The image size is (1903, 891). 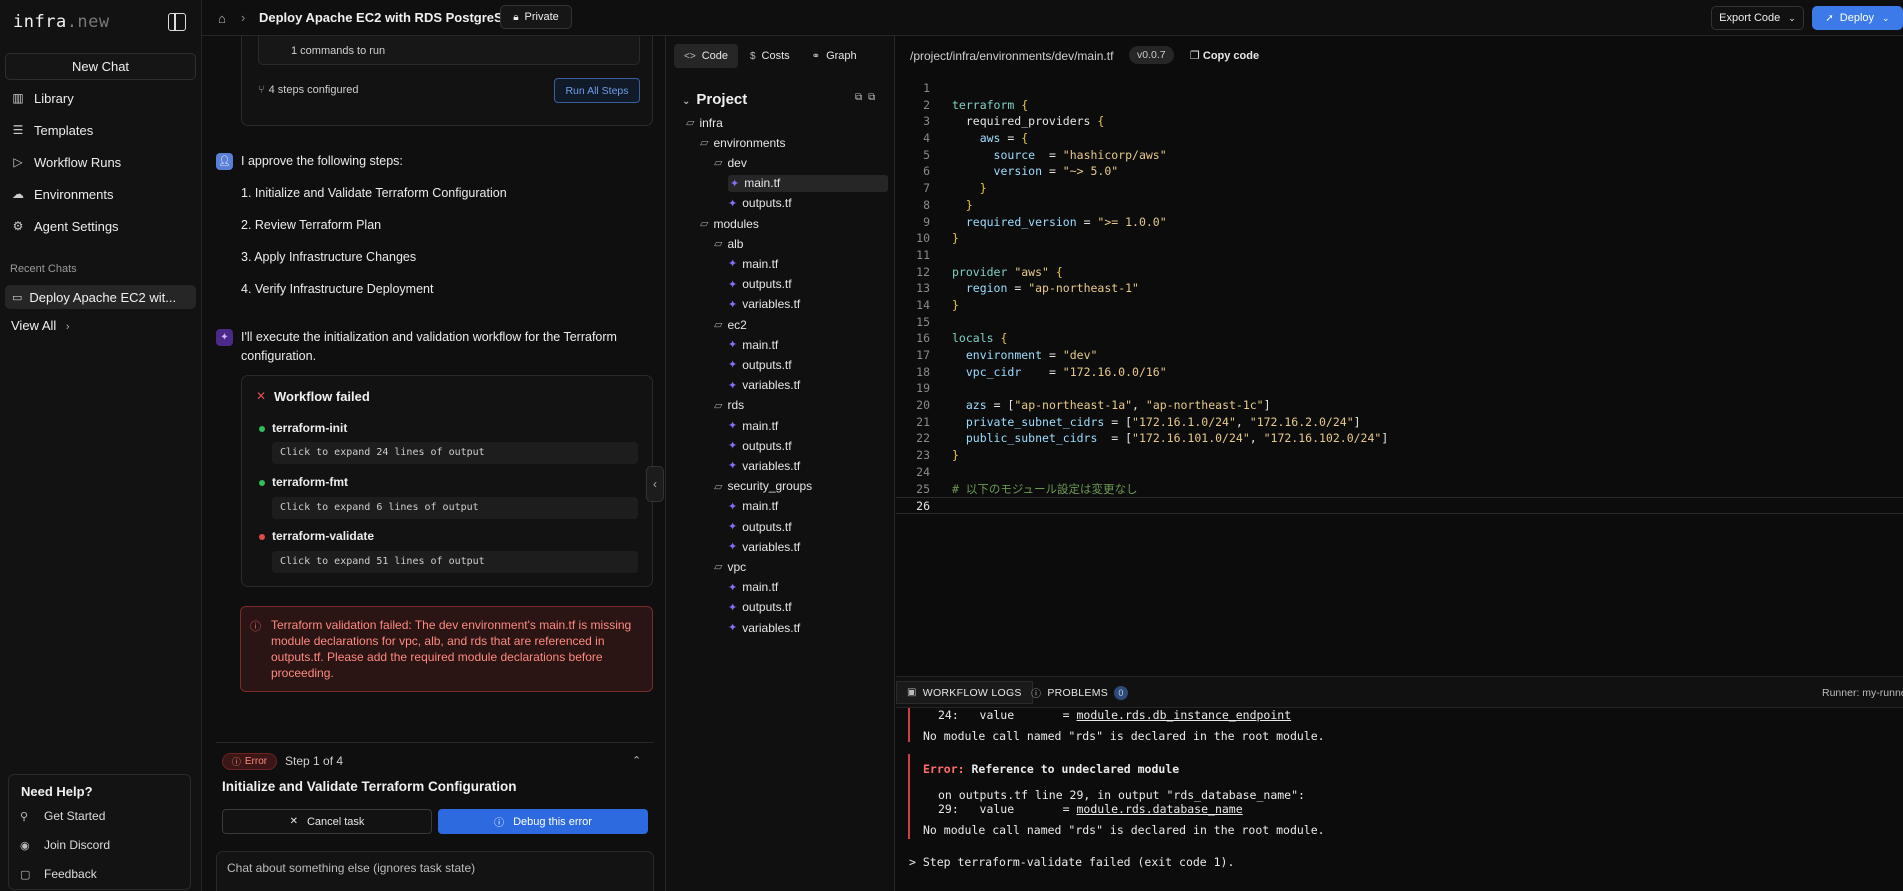 I want to click on page-title: Deploy Apache EC2 with RDS PostgreSQL, so click(x=390, y=17).